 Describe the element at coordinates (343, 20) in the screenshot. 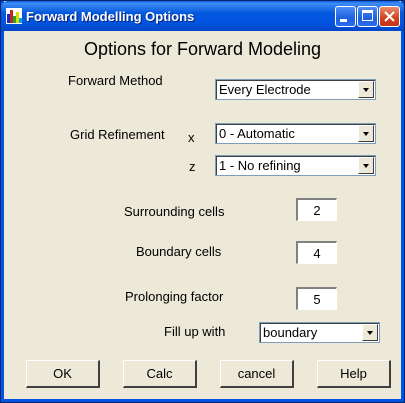

I see `minimize-icon` at that location.